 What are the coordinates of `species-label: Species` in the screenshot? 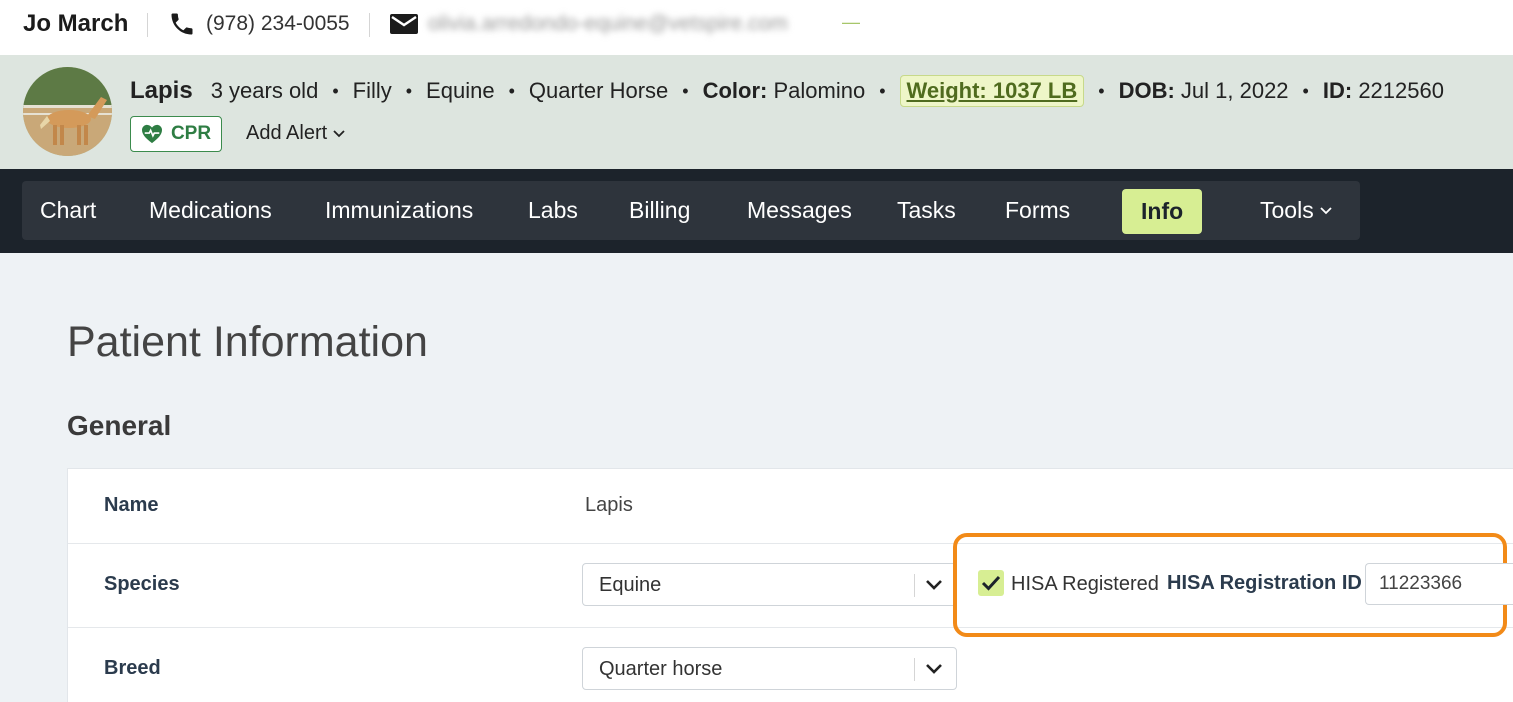 It's located at (142, 584).